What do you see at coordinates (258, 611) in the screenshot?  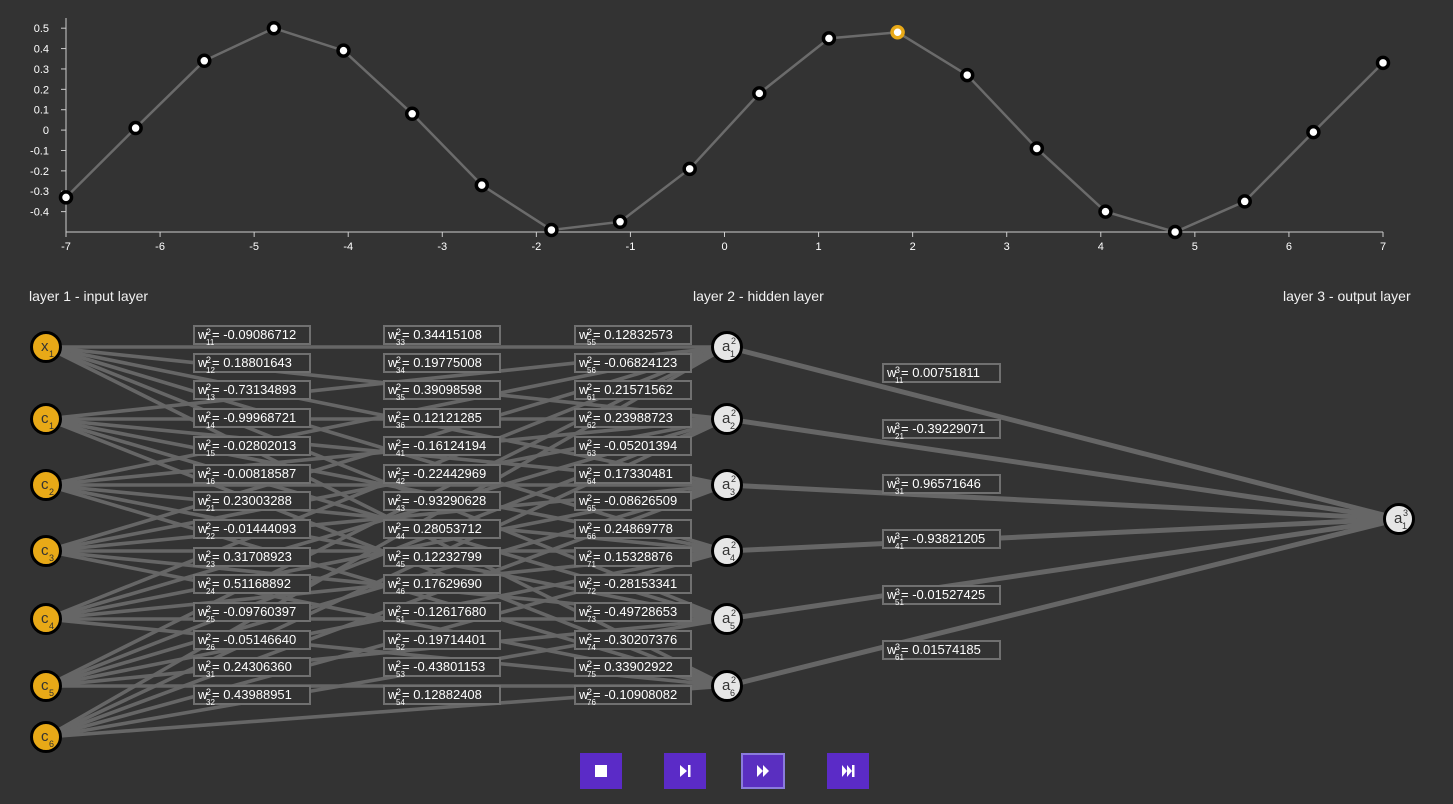 I see `weight-value: -0.09760397` at bounding box center [258, 611].